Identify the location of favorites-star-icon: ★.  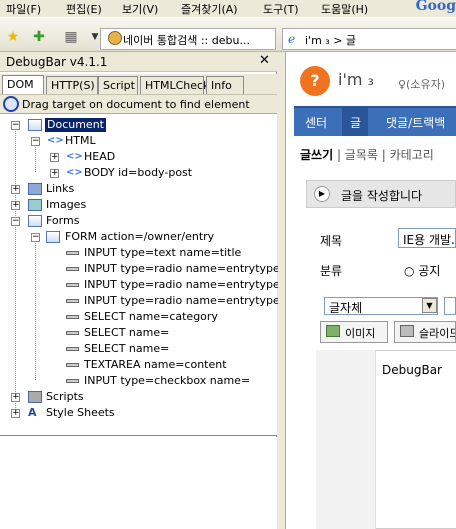
(13, 37).